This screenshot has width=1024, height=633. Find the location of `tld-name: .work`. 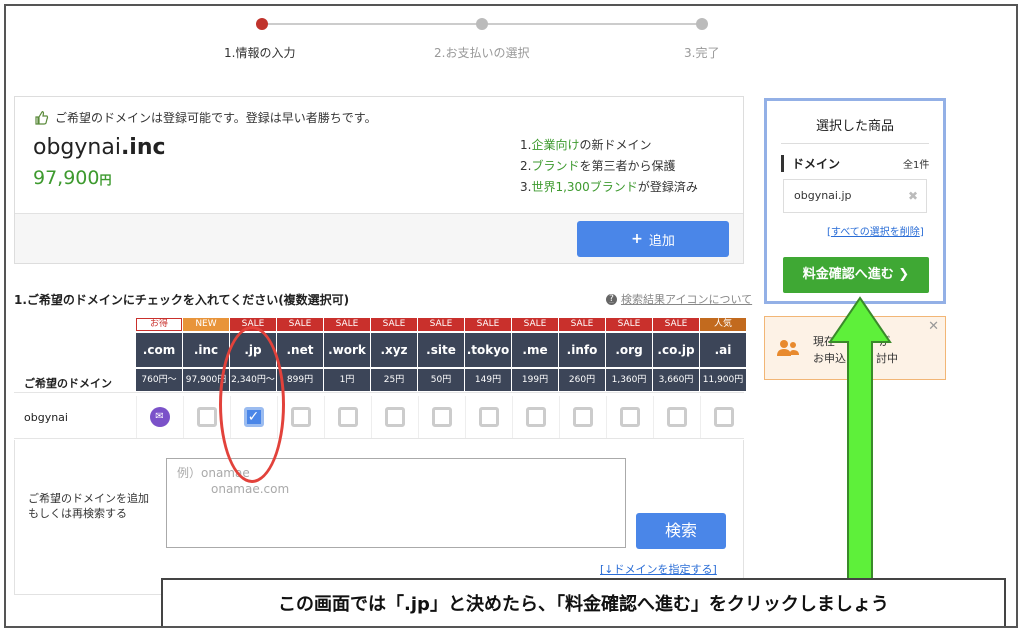

tld-name: .work is located at coordinates (347, 350).